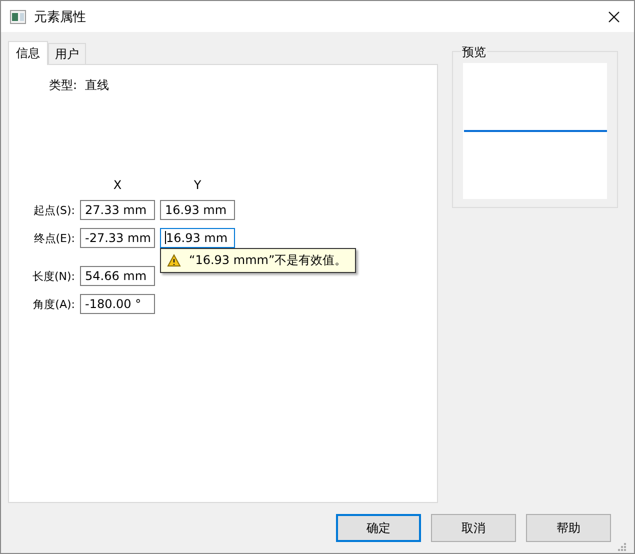  I want to click on input-field: -27.33 mm, so click(117, 238).